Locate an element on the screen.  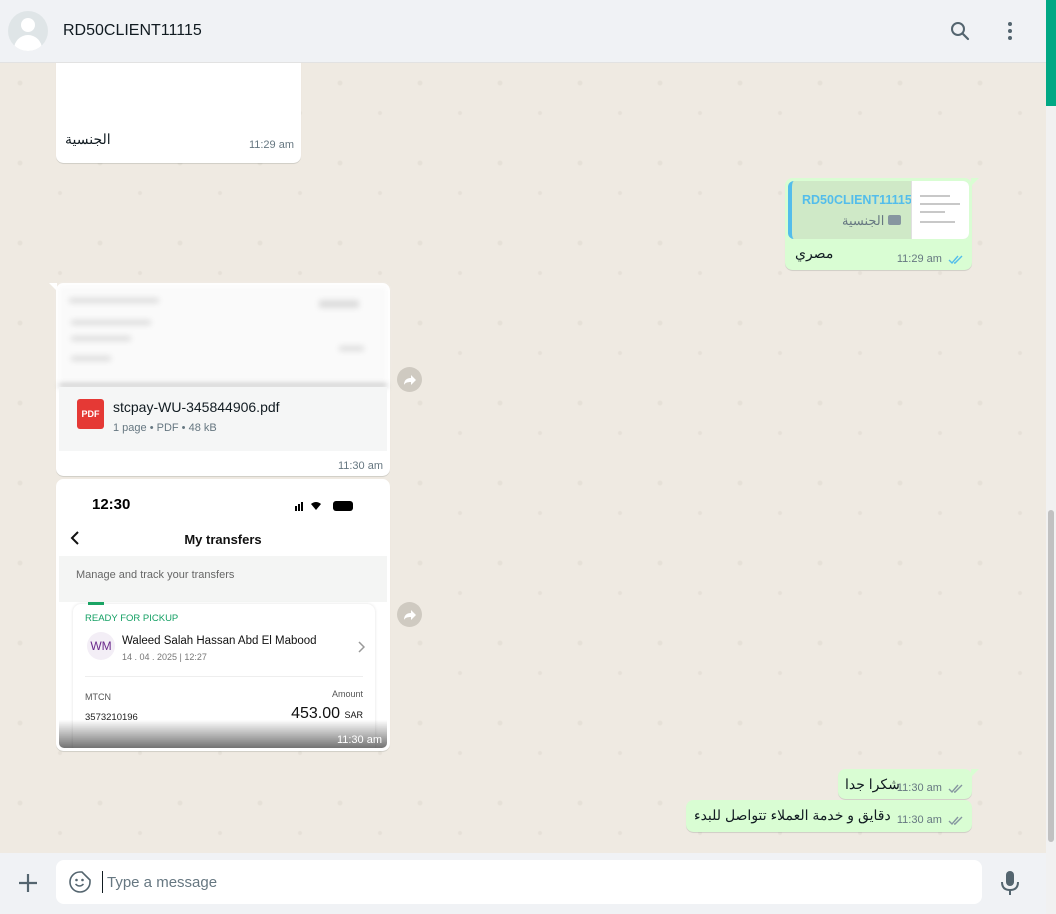
contact-name: RD50CLIENT11115 is located at coordinates (132, 31).